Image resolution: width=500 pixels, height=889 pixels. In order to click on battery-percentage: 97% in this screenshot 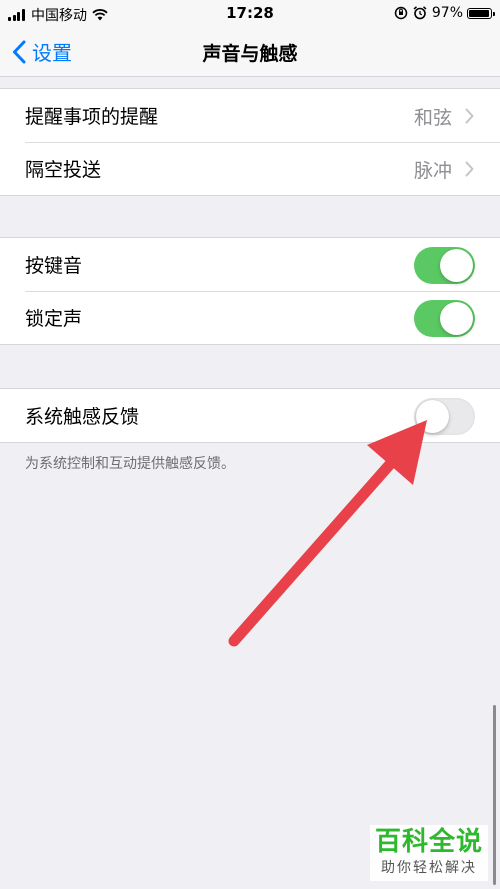, I will do `click(447, 13)`.